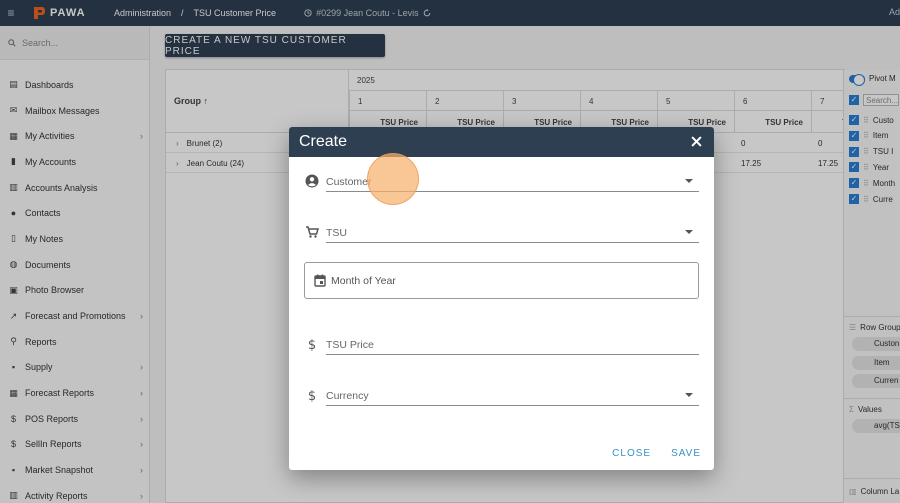  Describe the element at coordinates (656, 453) in the screenshot. I see `dialog-actions: CLOSE SAVE` at that location.